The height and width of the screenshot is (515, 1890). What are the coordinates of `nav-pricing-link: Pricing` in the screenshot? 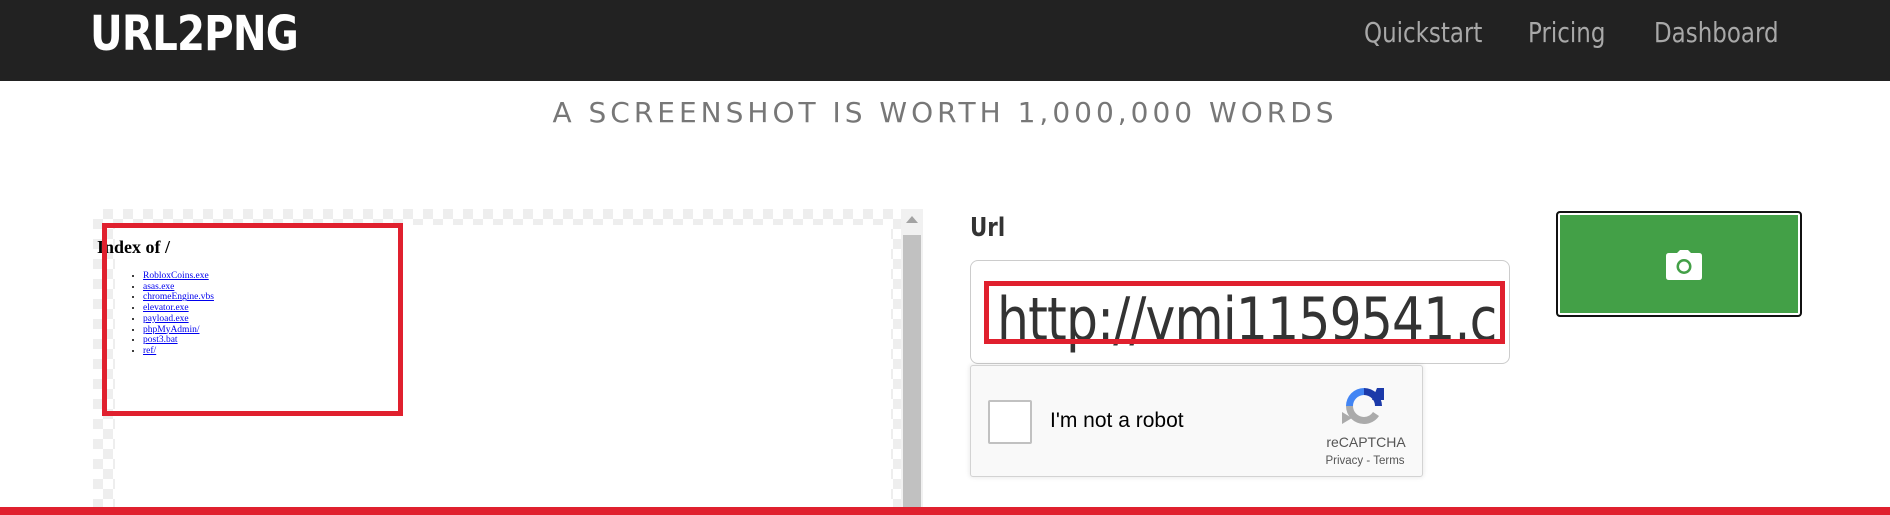 It's located at (1566, 32).